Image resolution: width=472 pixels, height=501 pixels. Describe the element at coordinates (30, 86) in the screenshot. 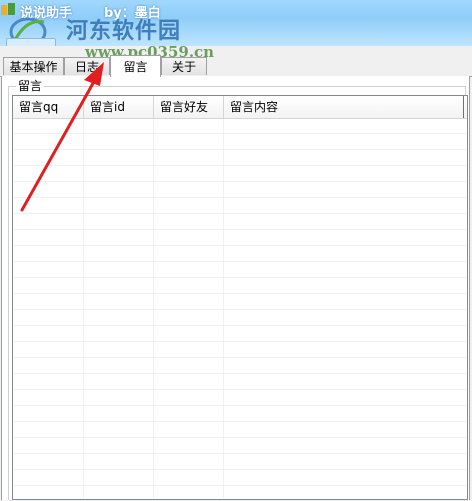

I see `group-label: 留言` at that location.